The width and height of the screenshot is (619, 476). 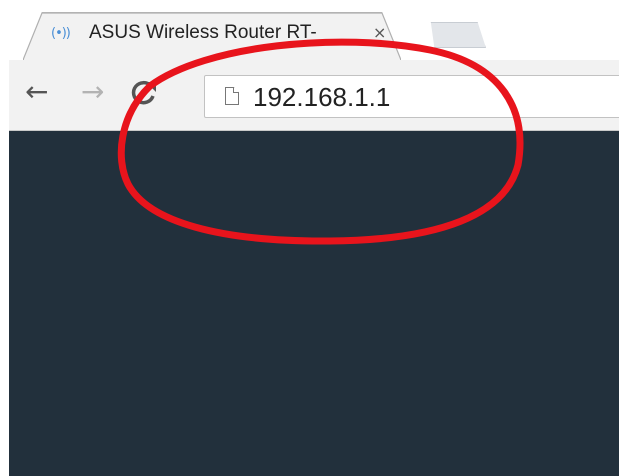 I want to click on tab-title: ASUS Wireless Router RT-, so click(x=224, y=33).